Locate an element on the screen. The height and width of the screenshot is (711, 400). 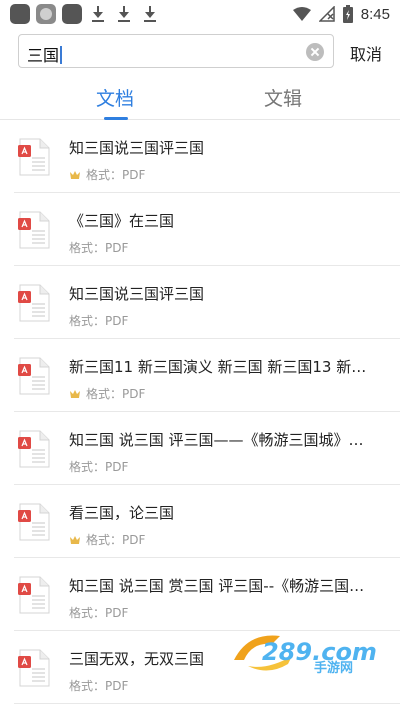
battery-icon is located at coordinates (347, 14).